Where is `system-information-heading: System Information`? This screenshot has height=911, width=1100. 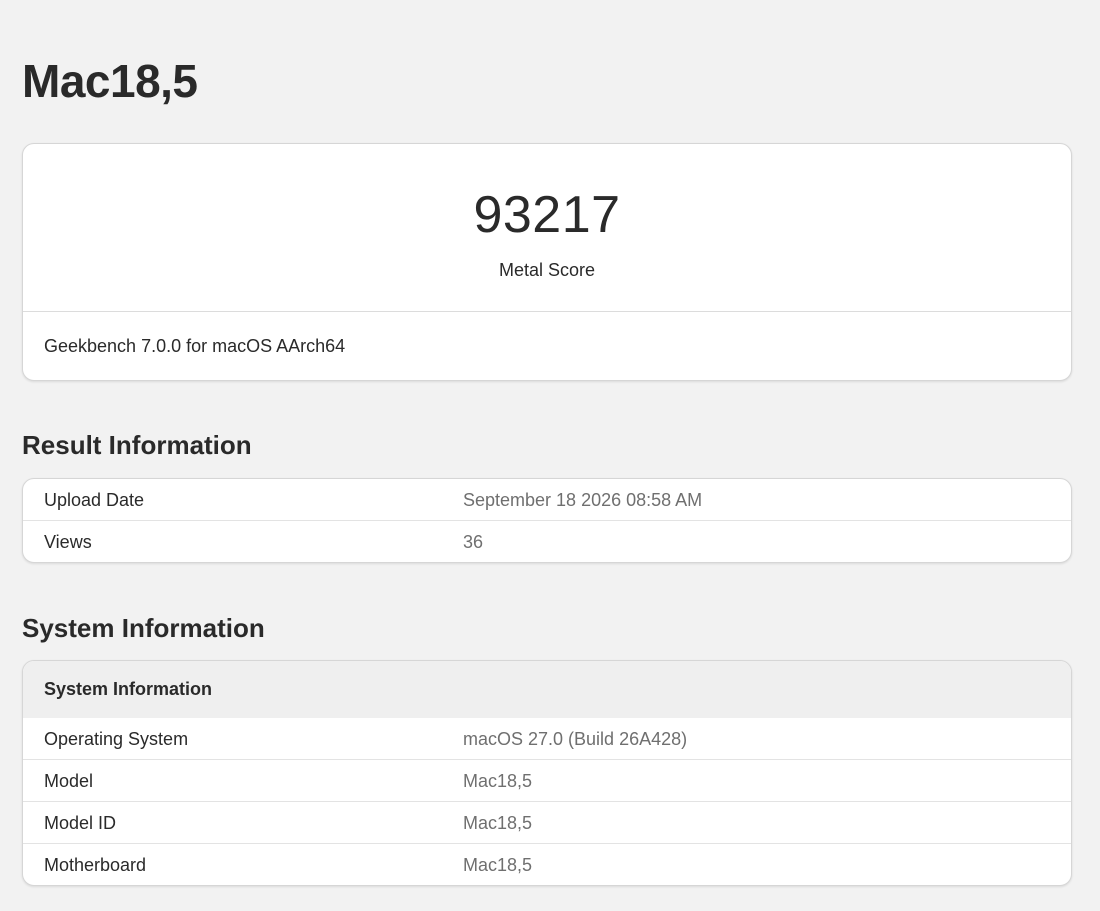 system-information-heading: System Information is located at coordinates (143, 628).